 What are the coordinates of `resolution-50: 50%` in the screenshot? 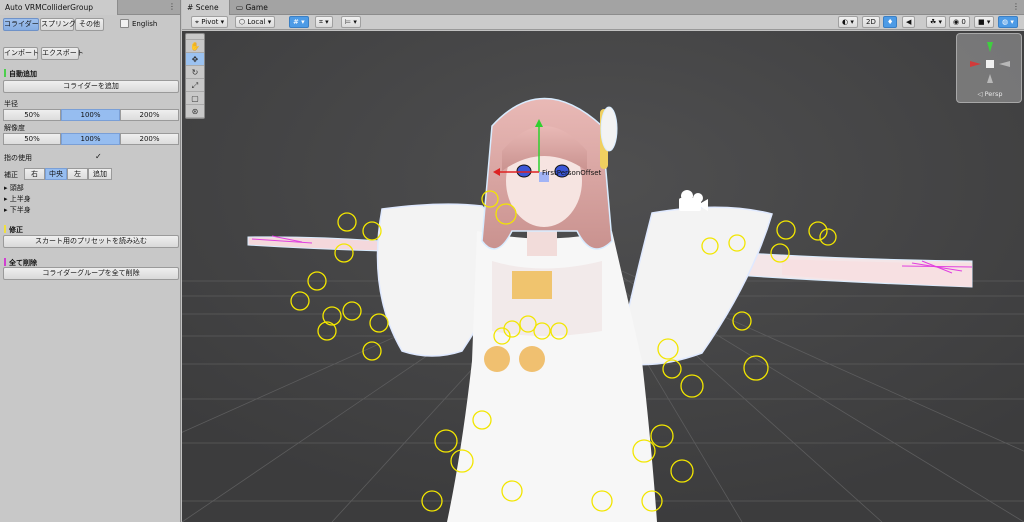 It's located at (32, 139).